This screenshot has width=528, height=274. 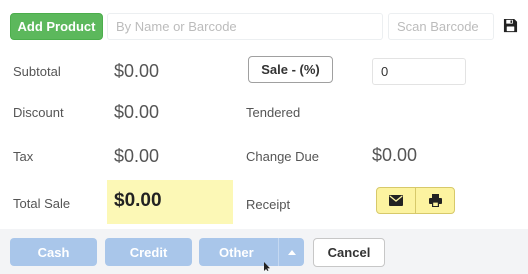 What do you see at coordinates (441, 26) in the screenshot?
I see `barcode-input` at bounding box center [441, 26].